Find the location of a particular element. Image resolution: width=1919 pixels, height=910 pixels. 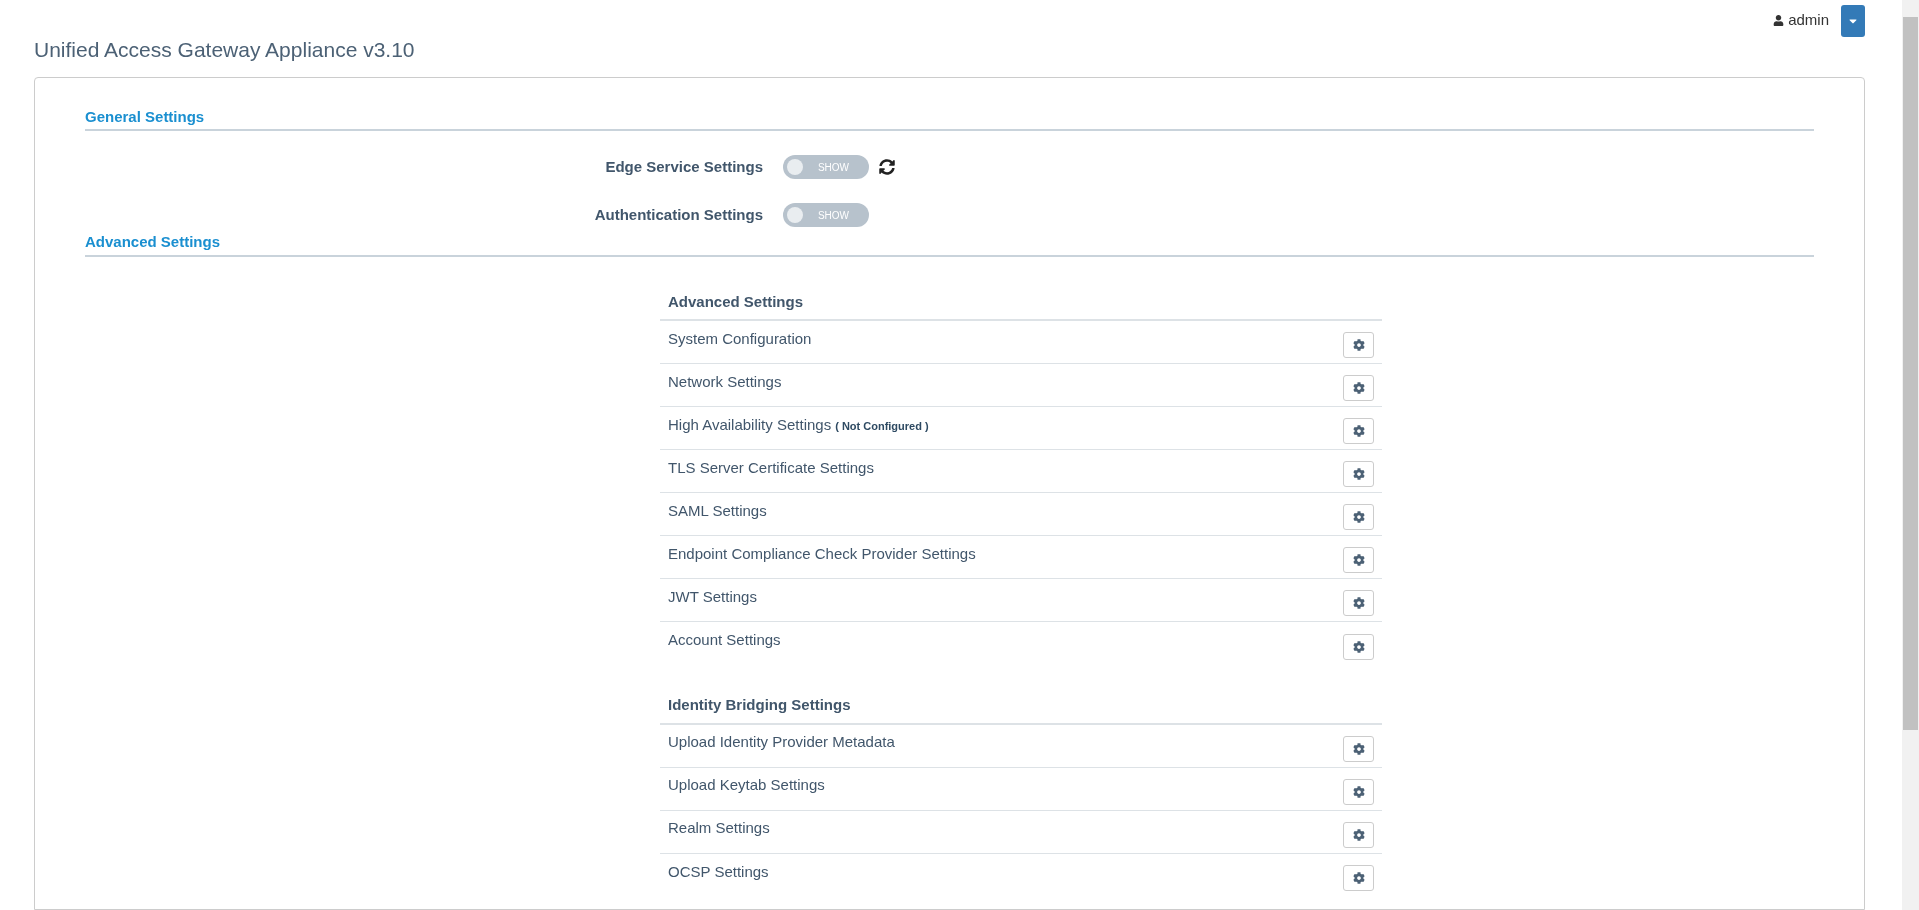

user-icon is located at coordinates (1779, 20).